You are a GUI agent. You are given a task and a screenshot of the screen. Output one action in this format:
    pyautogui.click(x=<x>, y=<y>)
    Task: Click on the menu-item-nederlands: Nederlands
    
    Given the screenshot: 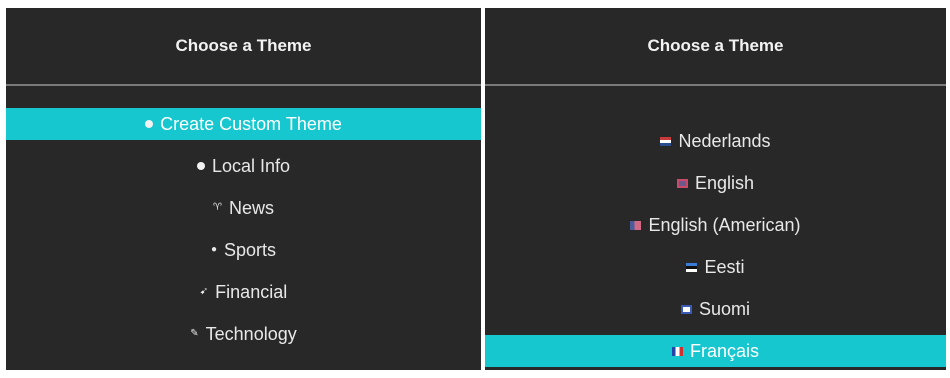 What is the action you would take?
    pyautogui.click(x=715, y=141)
    